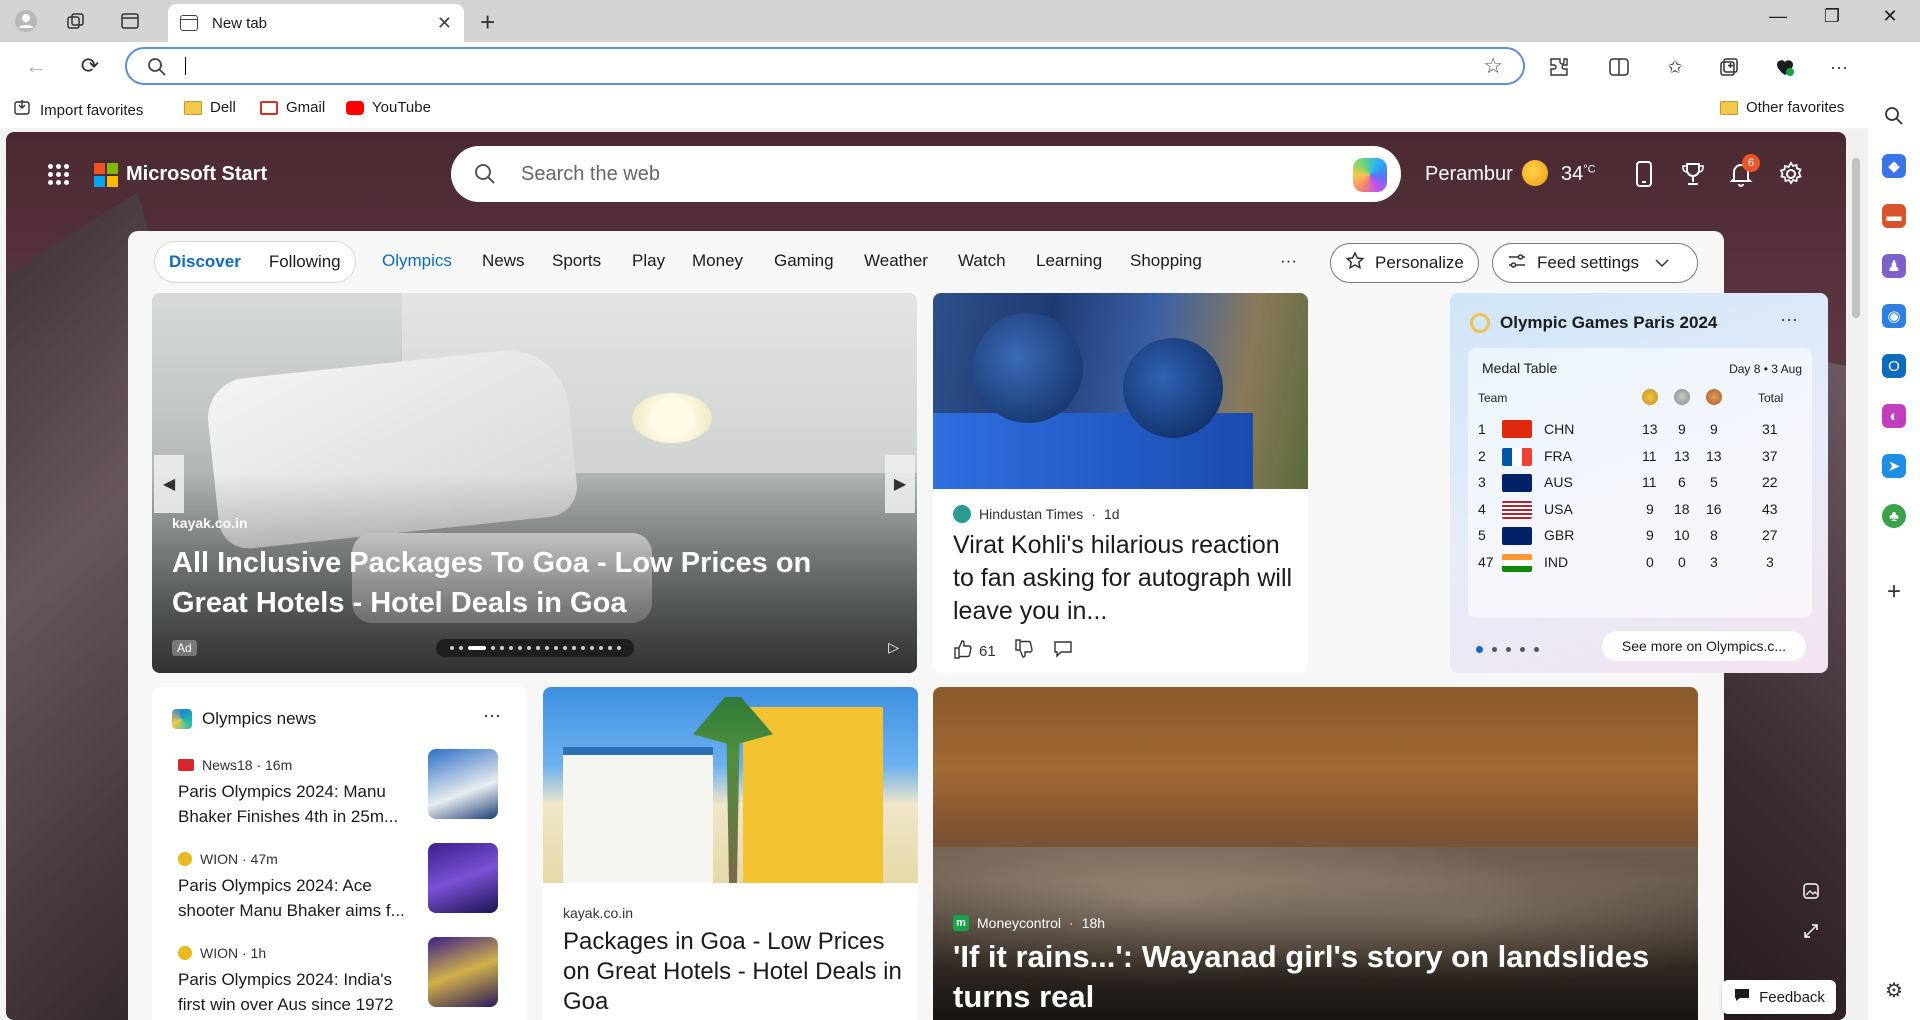  I want to click on app-launcher-icon, so click(59, 175).